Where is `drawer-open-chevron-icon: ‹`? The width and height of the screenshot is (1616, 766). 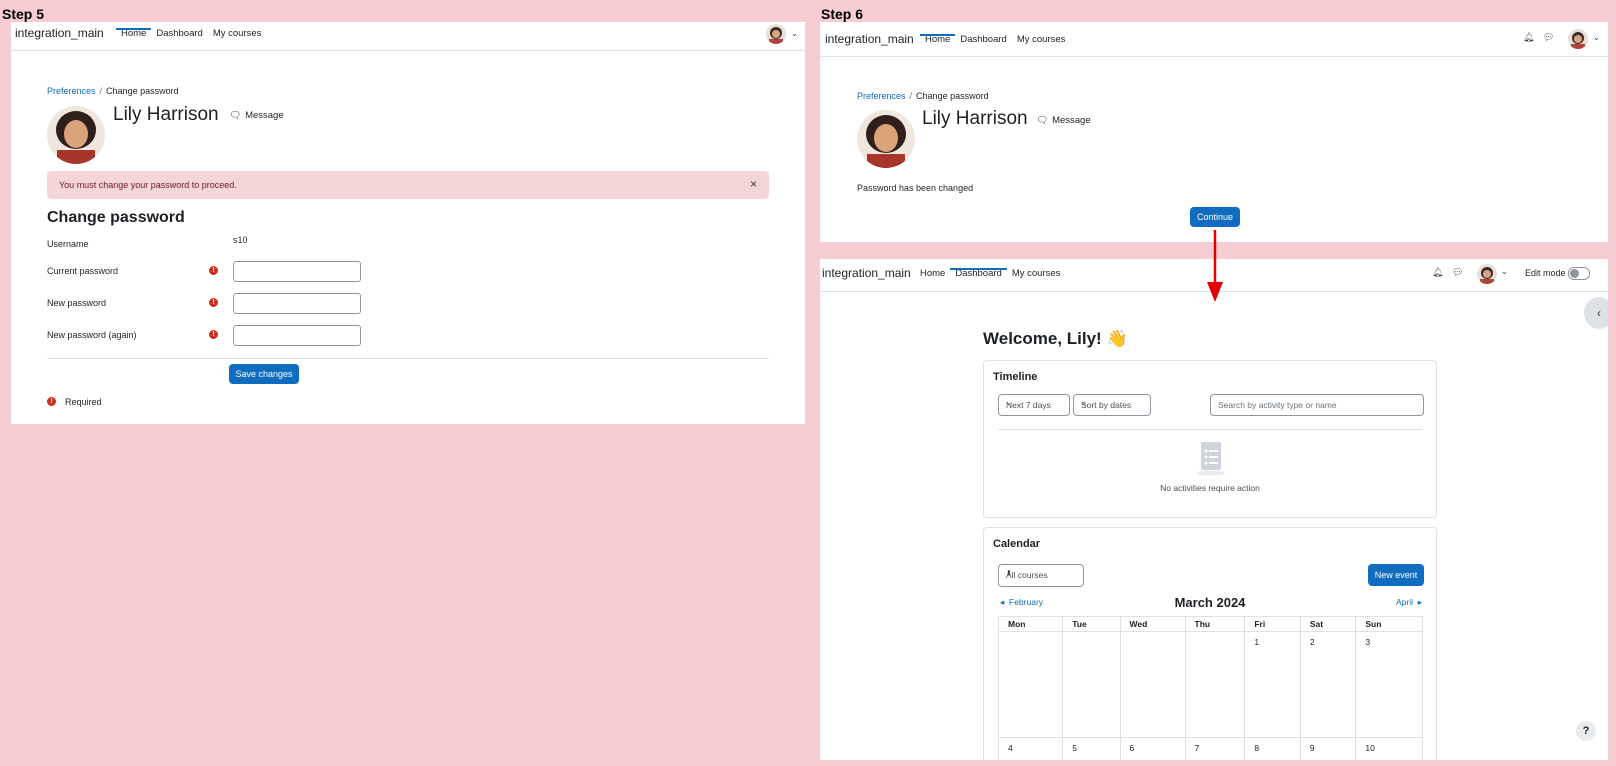 drawer-open-chevron-icon: ‹ is located at coordinates (1596, 313).